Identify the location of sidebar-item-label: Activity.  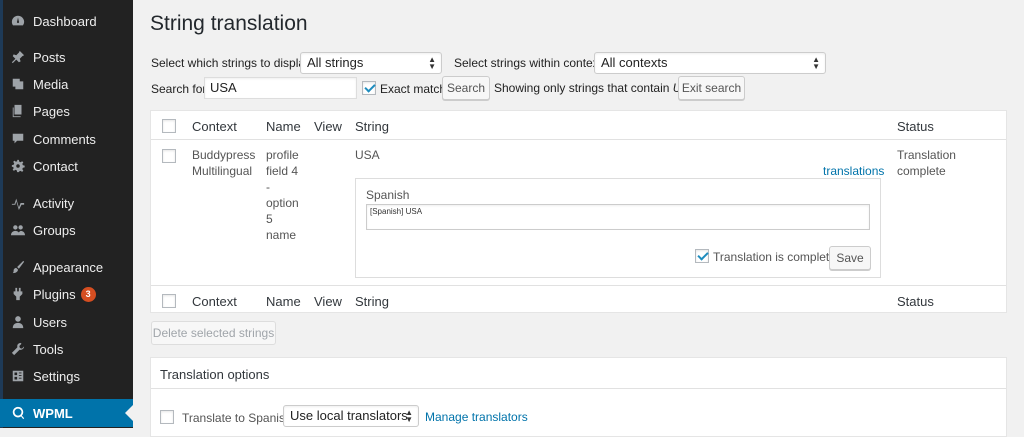
(54, 203).